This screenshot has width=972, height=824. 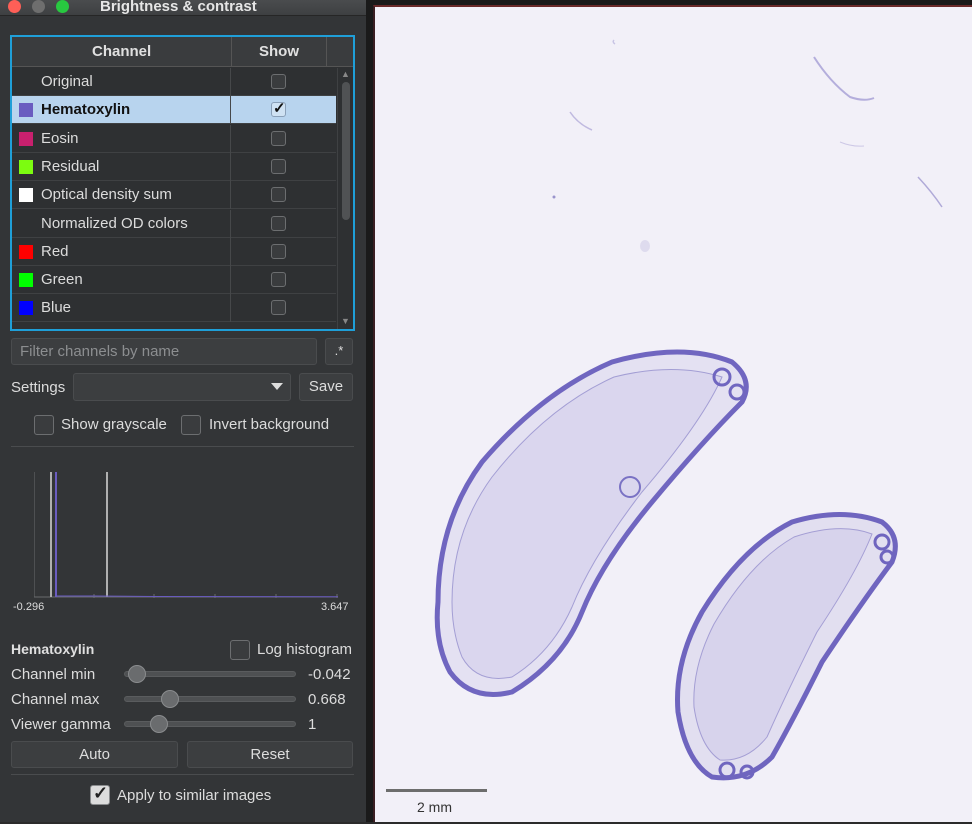 What do you see at coordinates (38, 6) in the screenshot?
I see `minimize-window-button` at bounding box center [38, 6].